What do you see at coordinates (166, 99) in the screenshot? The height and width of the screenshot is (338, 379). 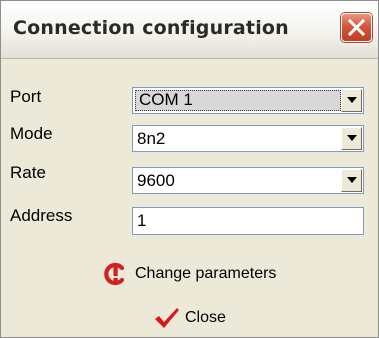 I see `port-value: COM 1` at bounding box center [166, 99].